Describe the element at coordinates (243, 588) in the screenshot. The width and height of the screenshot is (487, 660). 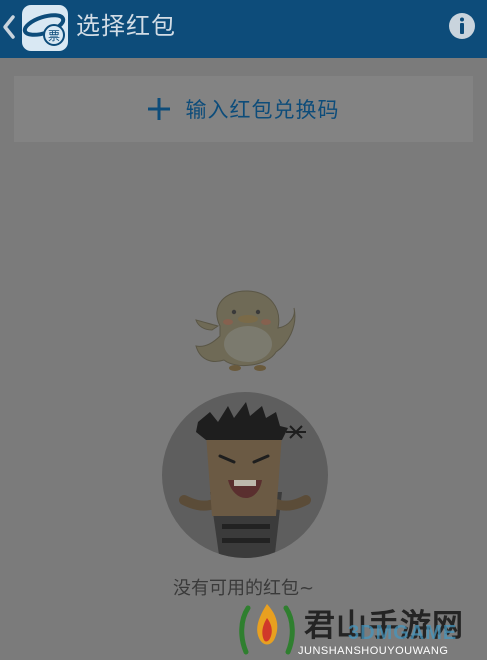
I see `empty-state-message: 没有可用的红包~` at that location.